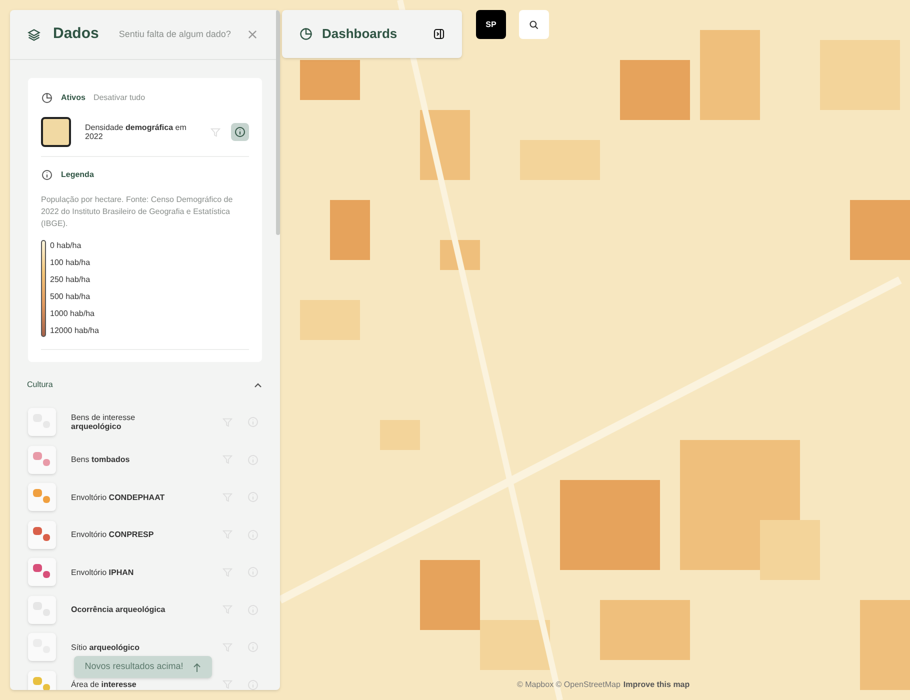  I want to click on legend-label: 0 hab/ha, so click(66, 246).